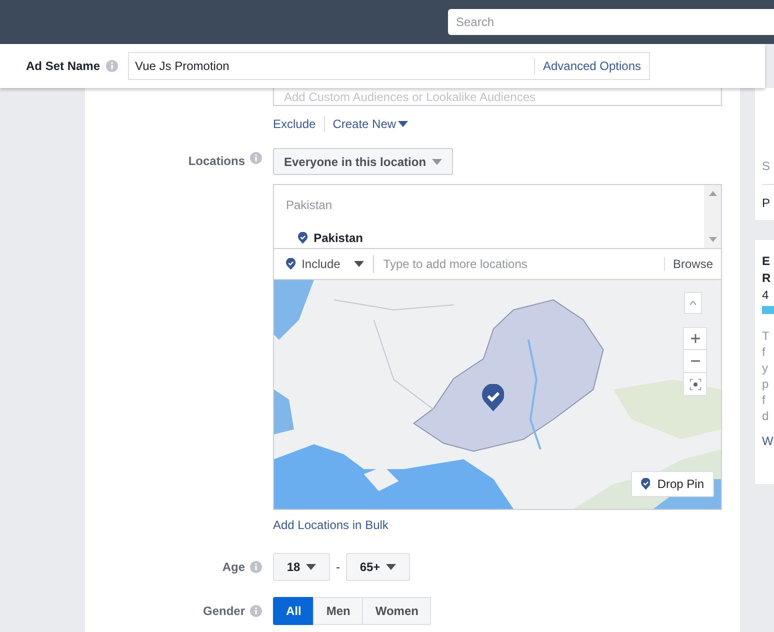 This screenshot has width=774, height=632. I want to click on selected-location: Pakistan, so click(338, 238).